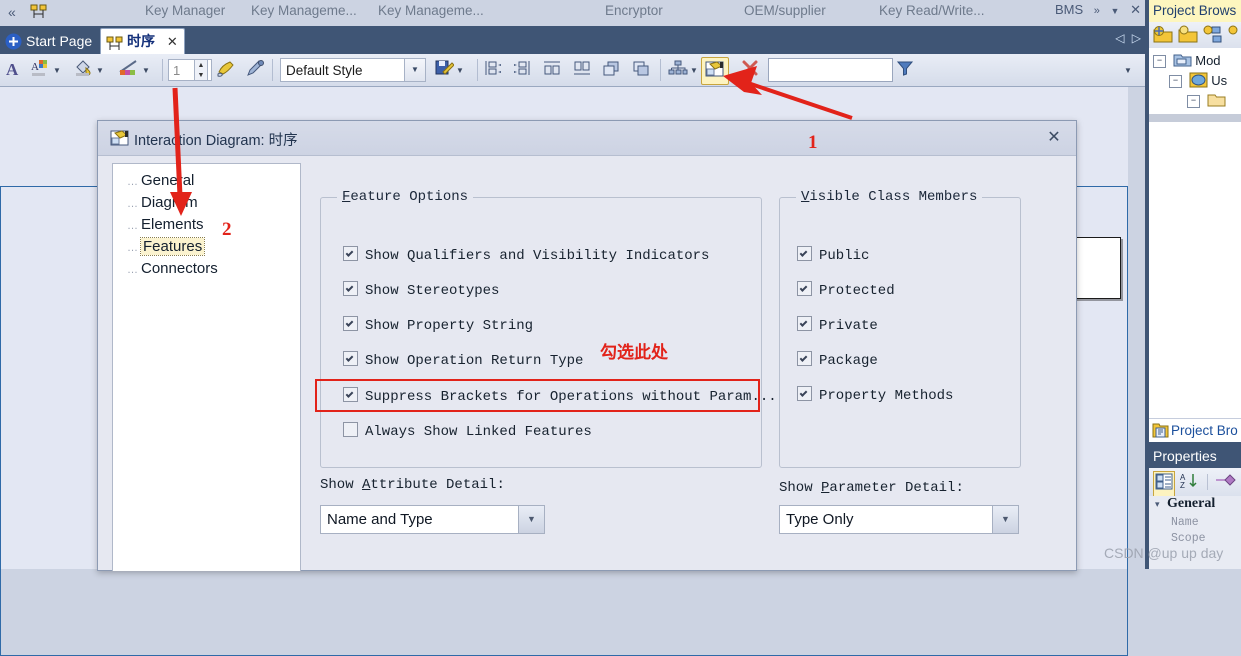 Image resolution: width=1241 pixels, height=656 pixels. Describe the element at coordinates (51, 41) in the screenshot. I see `tab-start-page: Start Page` at that location.